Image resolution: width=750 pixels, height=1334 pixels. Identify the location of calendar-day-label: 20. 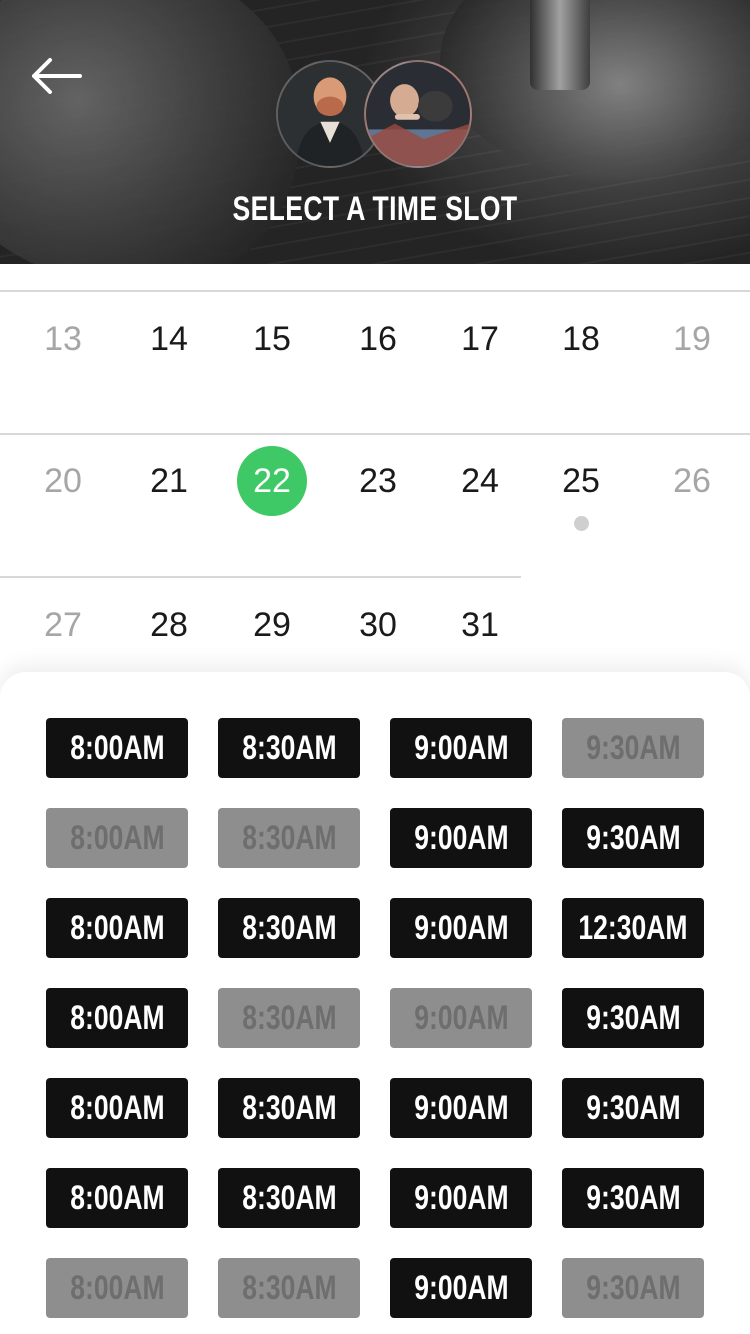
(63, 480).